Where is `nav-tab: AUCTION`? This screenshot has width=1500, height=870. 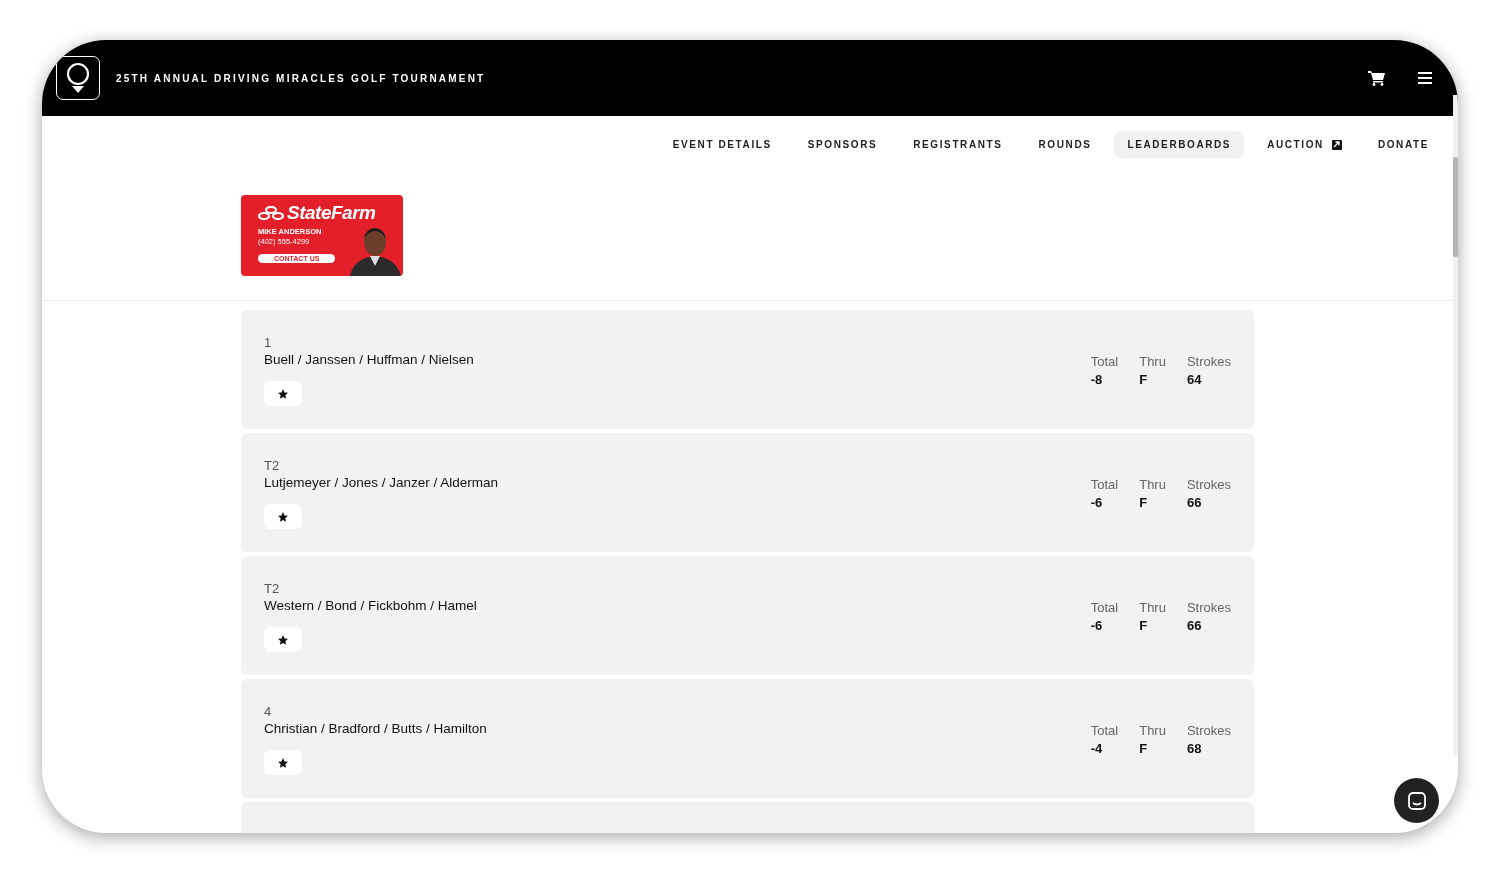 nav-tab: AUCTION is located at coordinates (1304, 144).